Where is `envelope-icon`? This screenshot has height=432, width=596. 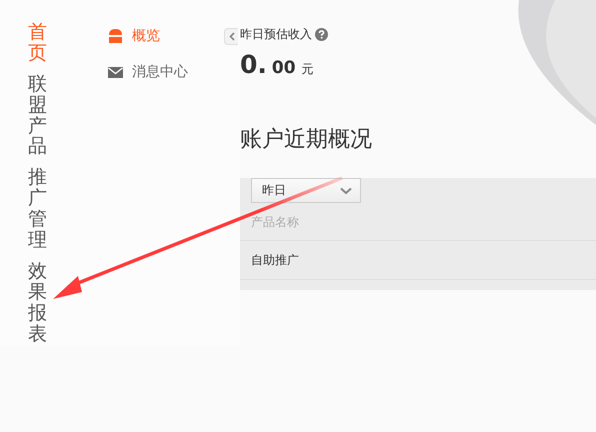
envelope-icon is located at coordinates (115, 72).